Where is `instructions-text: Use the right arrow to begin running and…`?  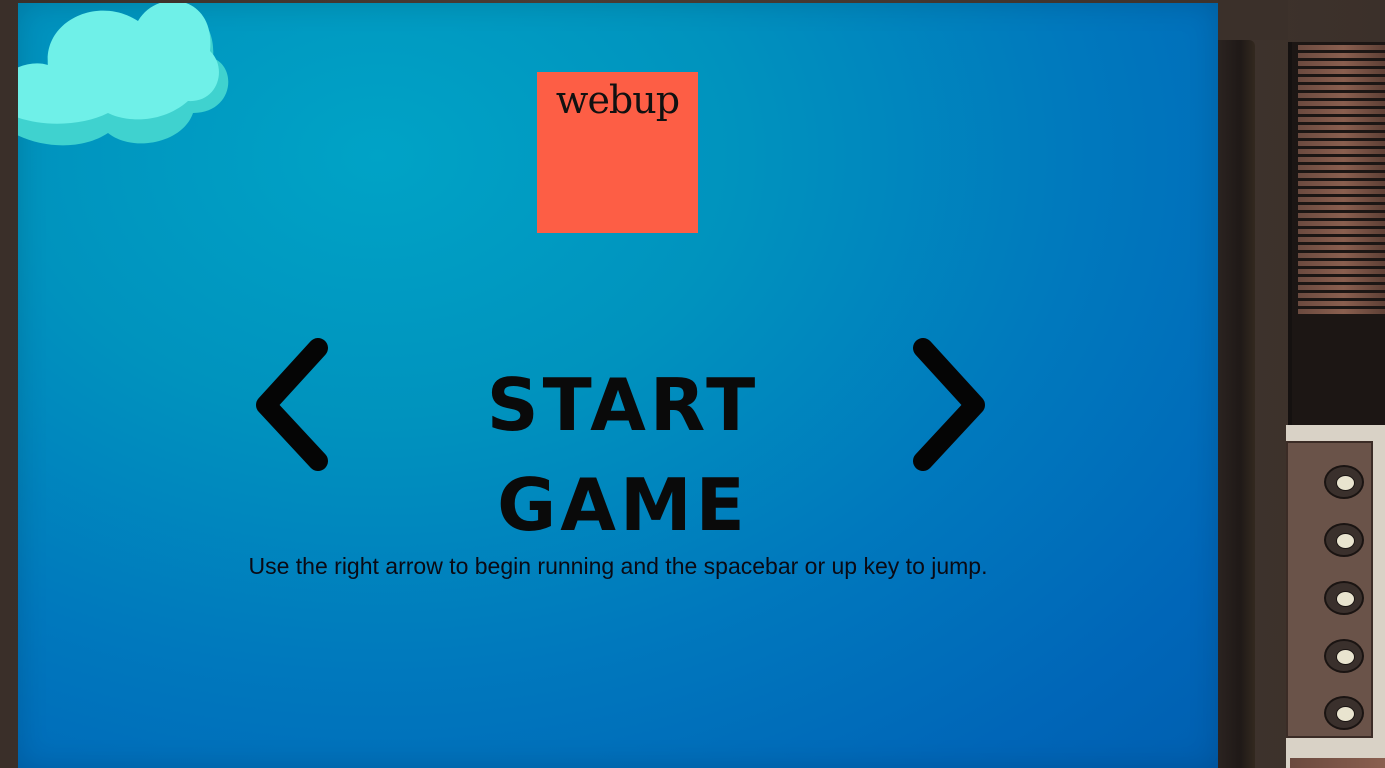
instructions-text: Use the right arrow to begin running and… is located at coordinates (618, 566).